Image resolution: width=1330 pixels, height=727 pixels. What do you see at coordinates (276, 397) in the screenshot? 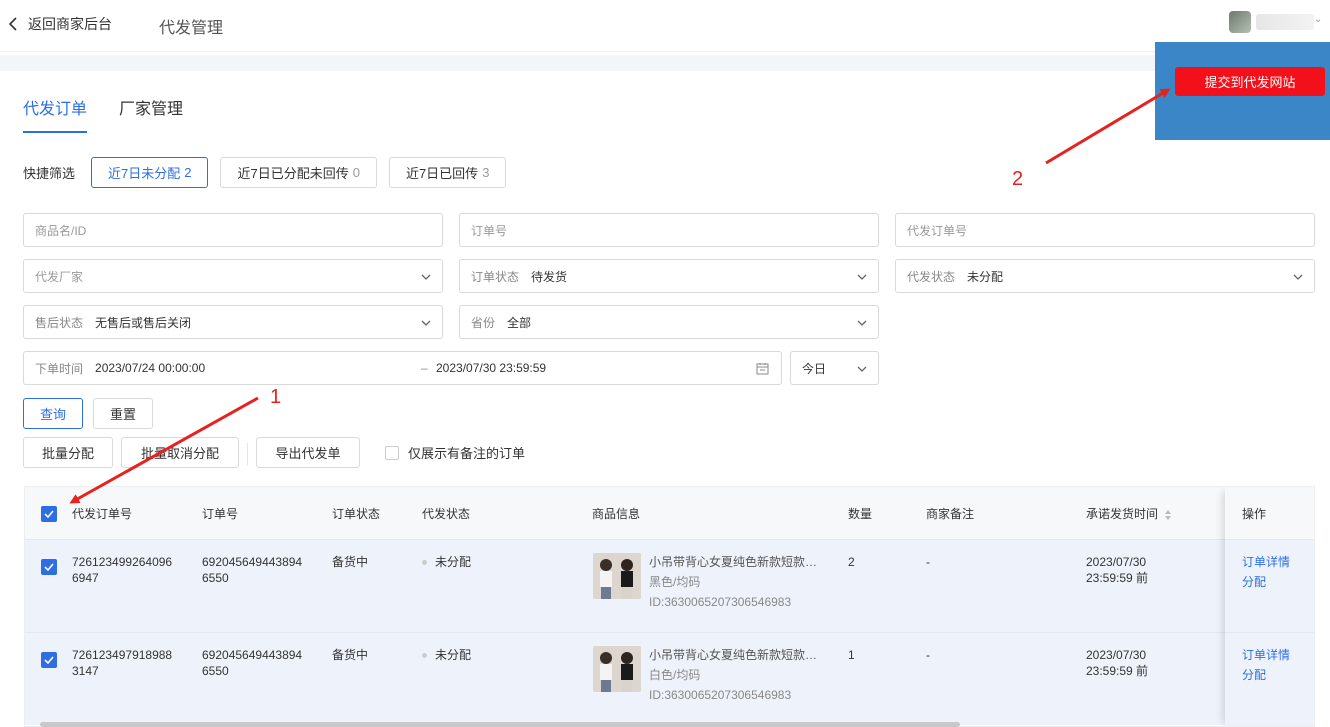
I see `annotation-number-1: 1` at bounding box center [276, 397].